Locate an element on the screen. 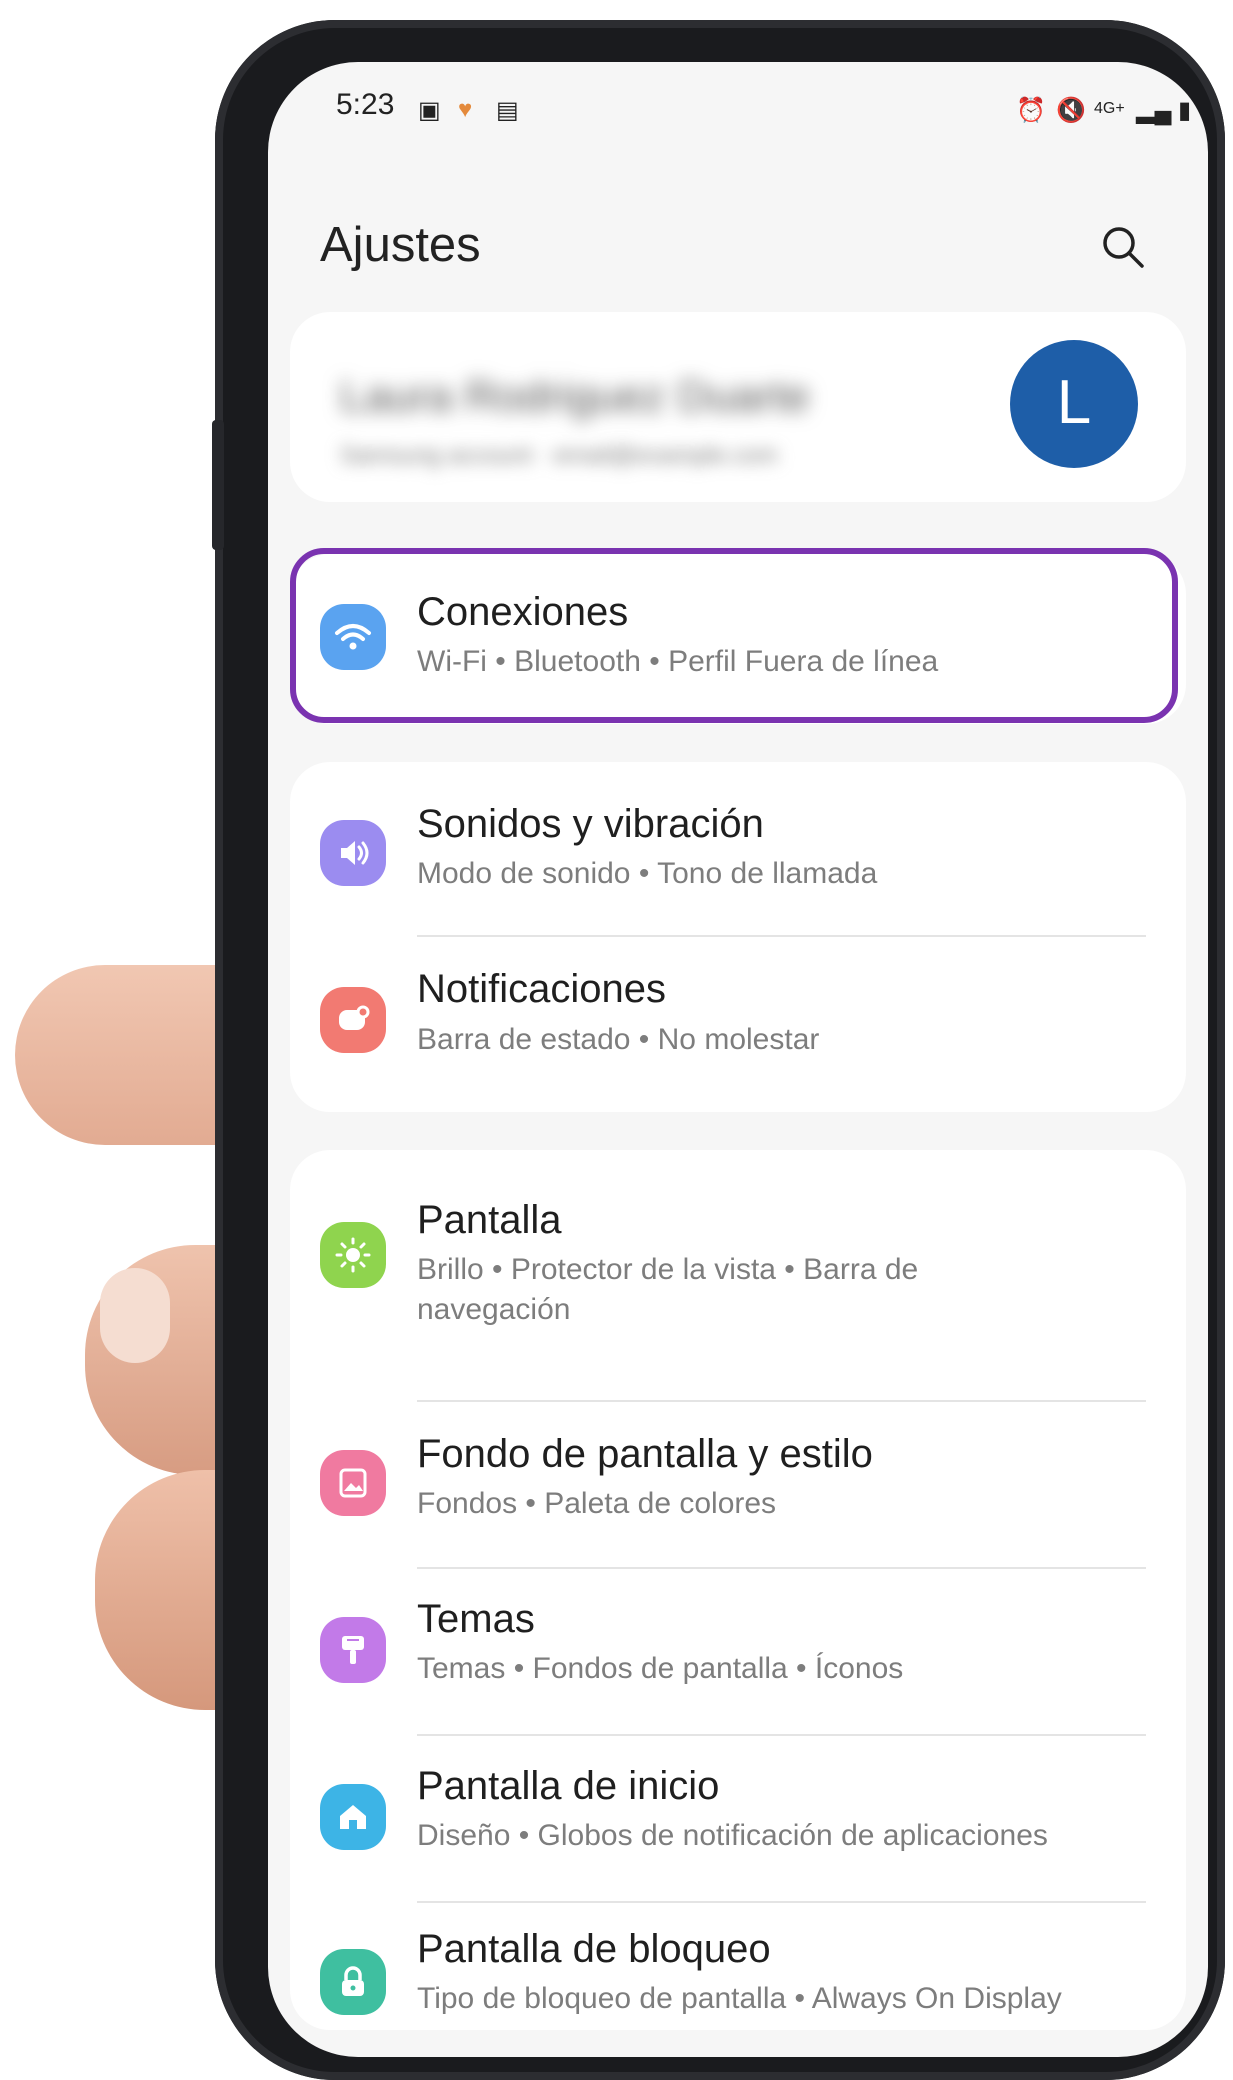 Image resolution: width=1233 pixels, height=2080 pixels. profile-name: Laura Rodriguez Duarte is located at coordinates (575, 396).